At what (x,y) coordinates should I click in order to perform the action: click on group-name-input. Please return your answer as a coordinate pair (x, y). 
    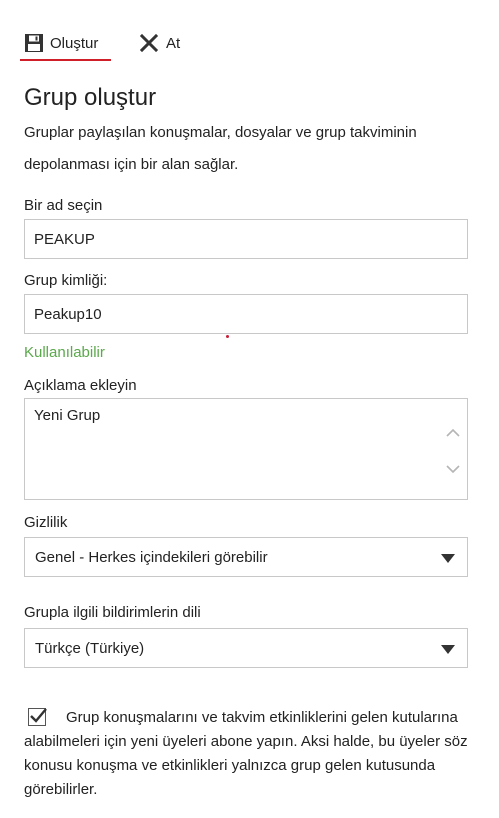
    Looking at the image, I should click on (246, 239).